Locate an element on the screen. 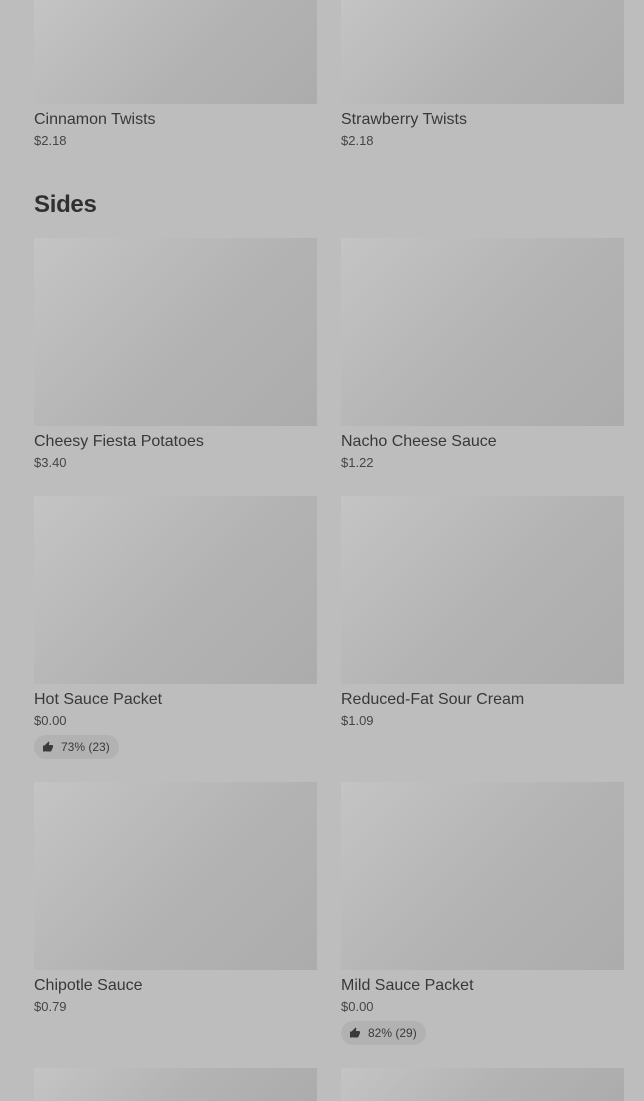 This screenshot has height=1101, width=644. item-name: Cinnamon Twists is located at coordinates (95, 119).